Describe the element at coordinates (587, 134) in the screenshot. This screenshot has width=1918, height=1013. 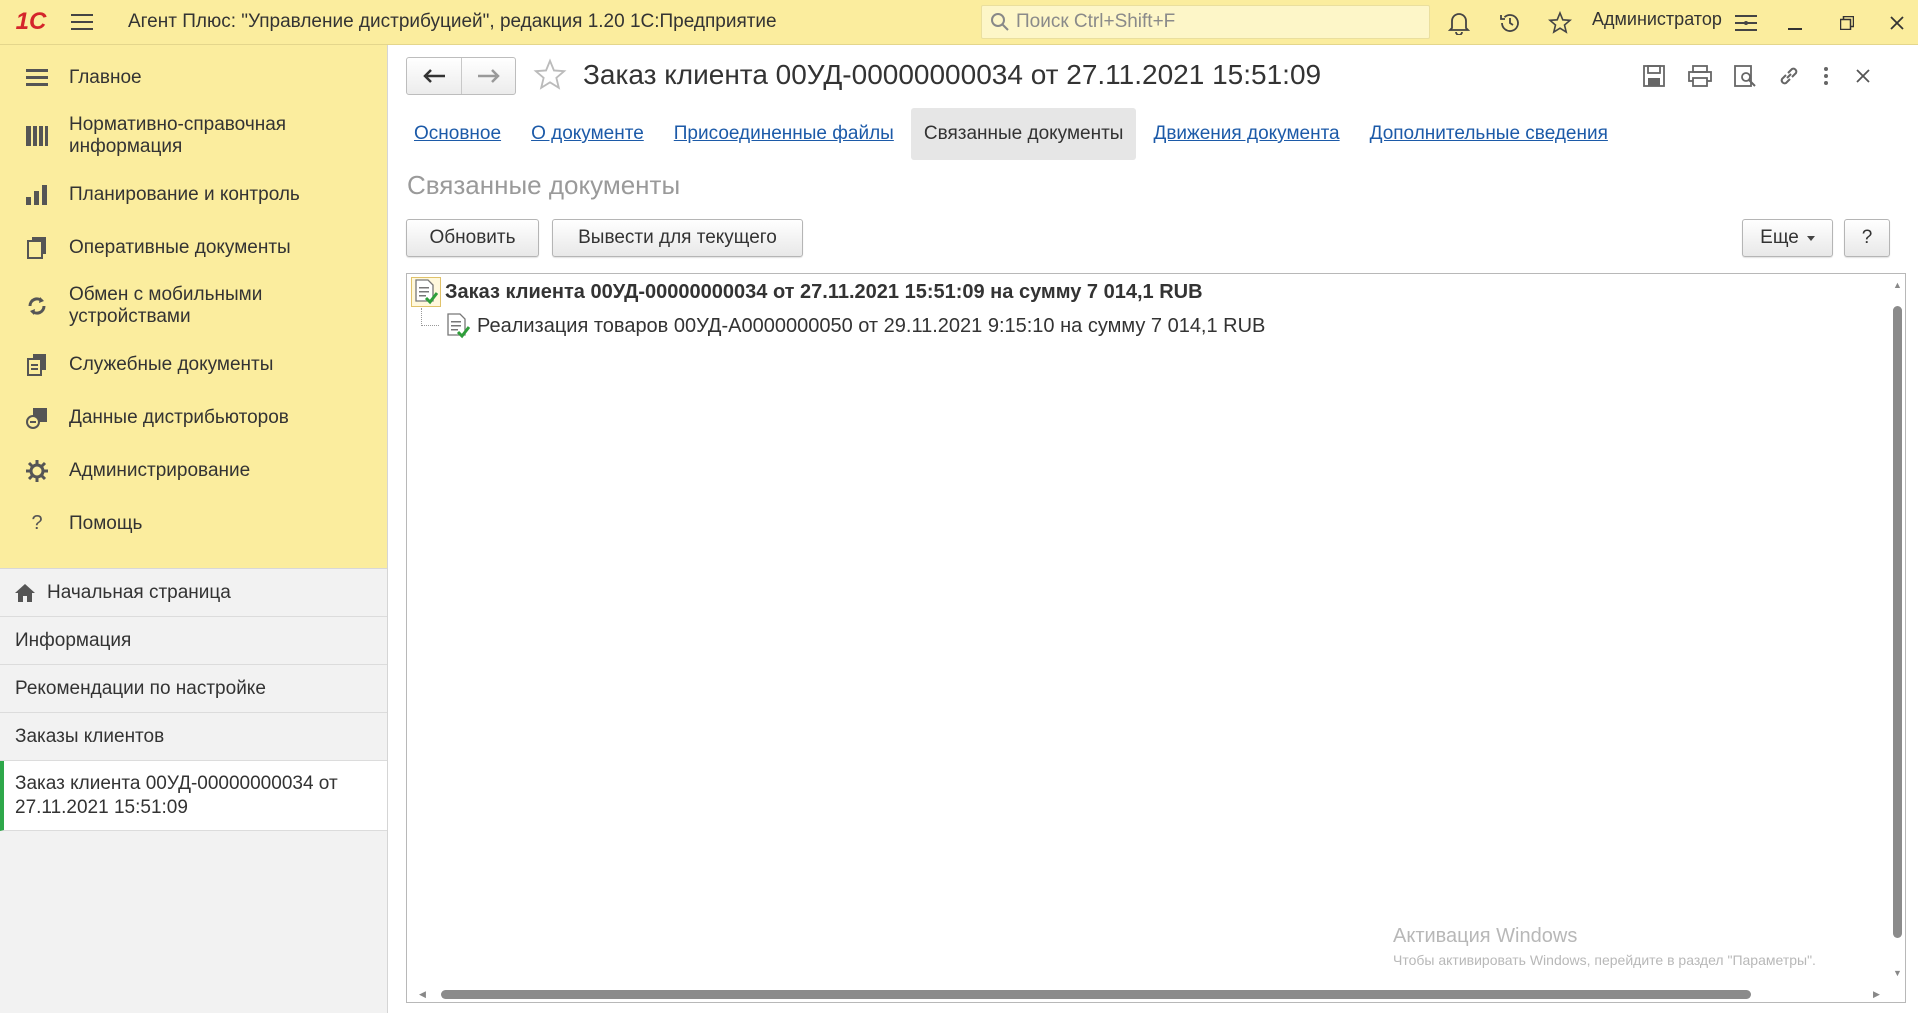
I see `tab-about-document: О документе` at that location.